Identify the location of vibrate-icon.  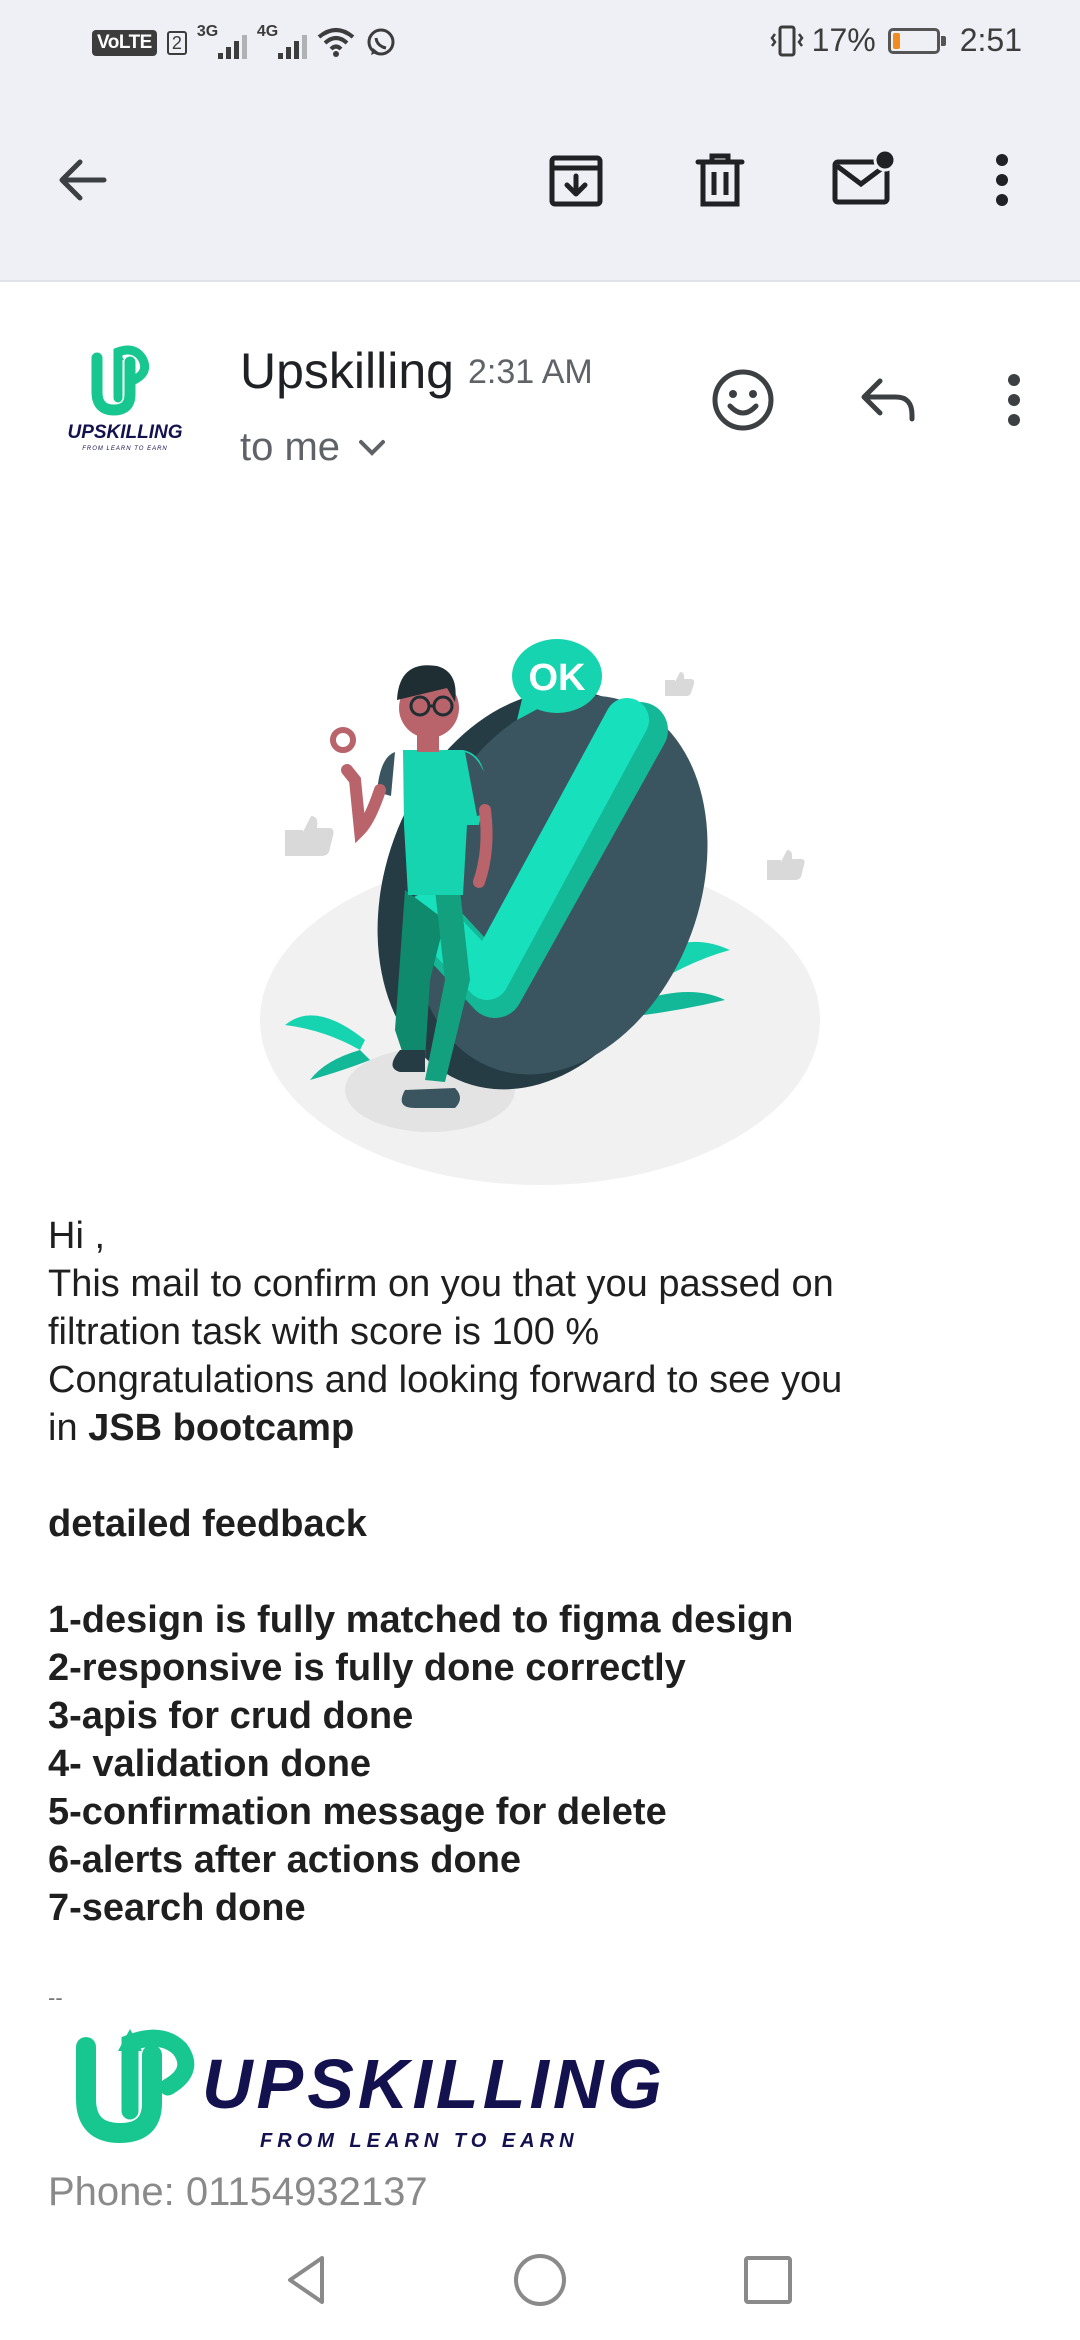
(787, 40).